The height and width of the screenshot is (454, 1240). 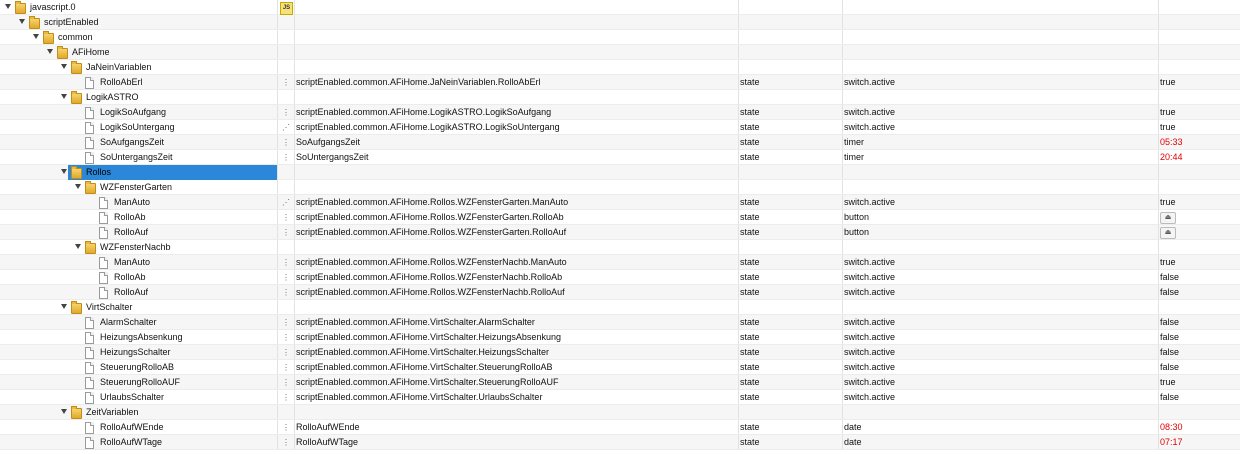 What do you see at coordinates (138, 367) in the screenshot?
I see `name-cell: SteuerungRolloAB` at bounding box center [138, 367].